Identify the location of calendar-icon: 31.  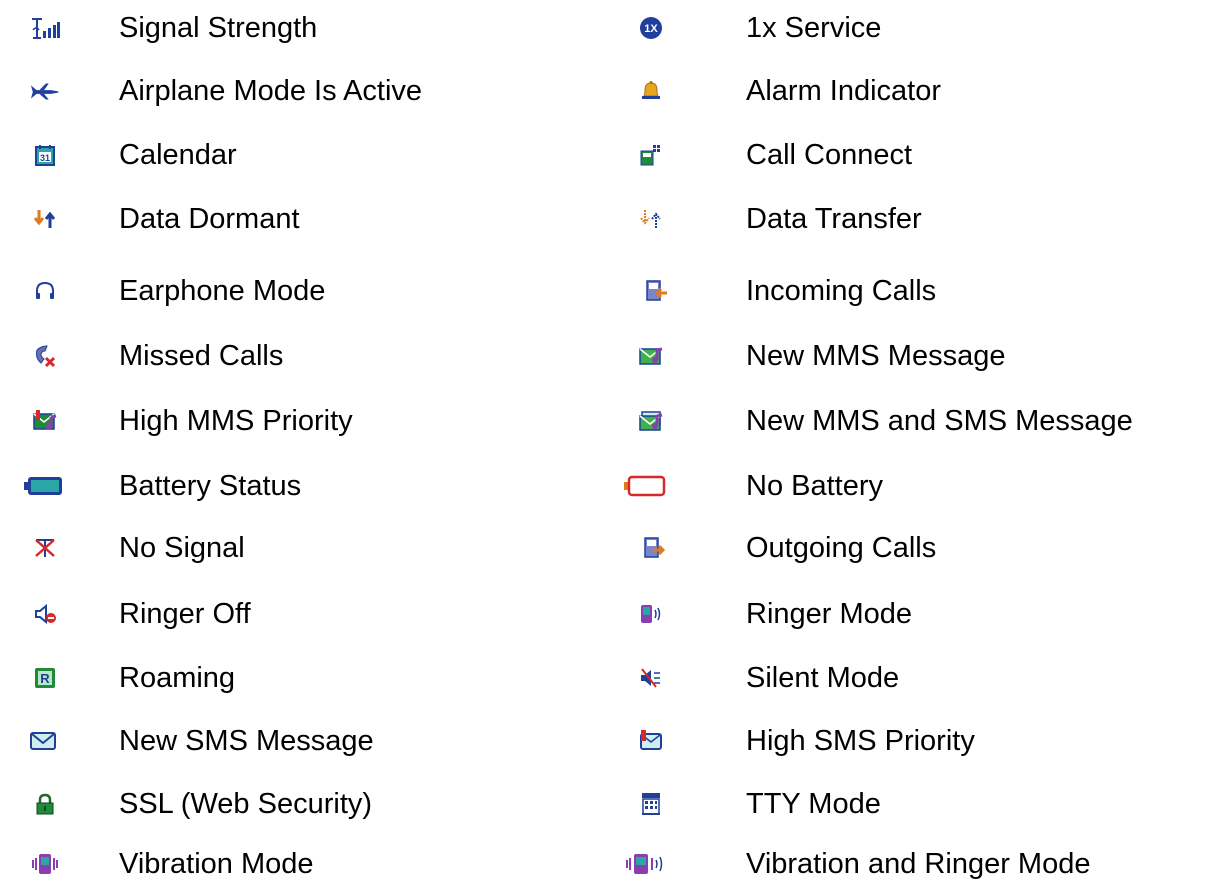
(45, 155).